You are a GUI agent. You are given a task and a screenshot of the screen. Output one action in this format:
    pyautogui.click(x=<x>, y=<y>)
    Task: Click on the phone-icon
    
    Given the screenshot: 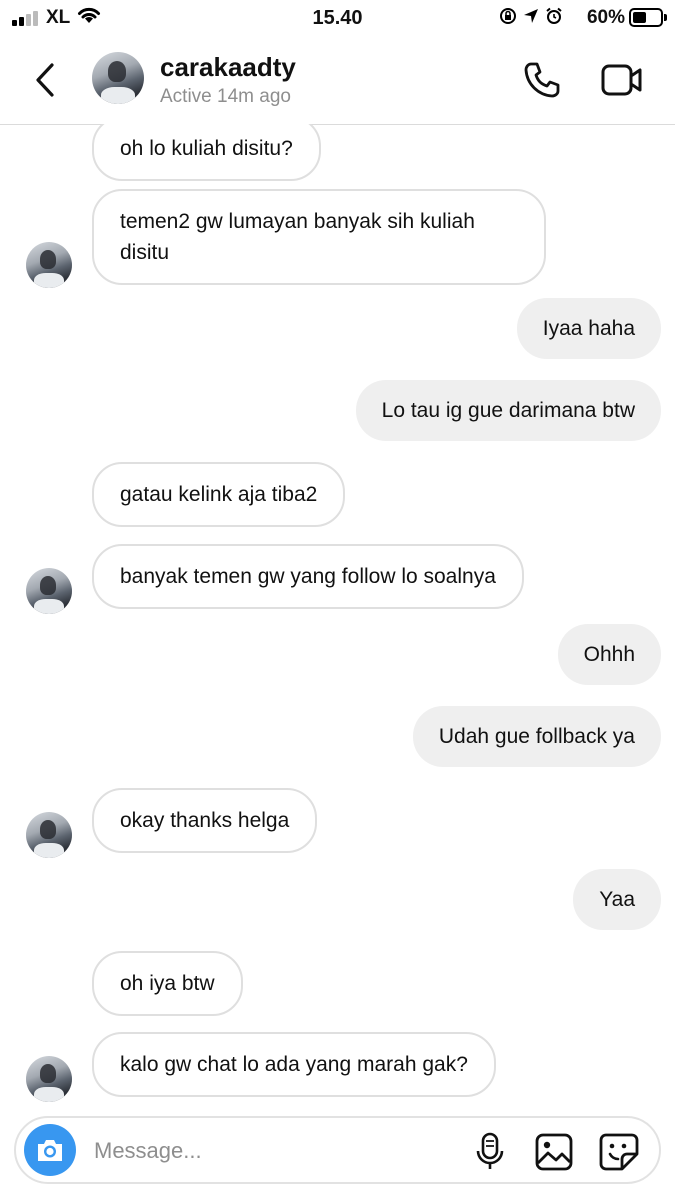 What is the action you would take?
    pyautogui.click(x=542, y=80)
    